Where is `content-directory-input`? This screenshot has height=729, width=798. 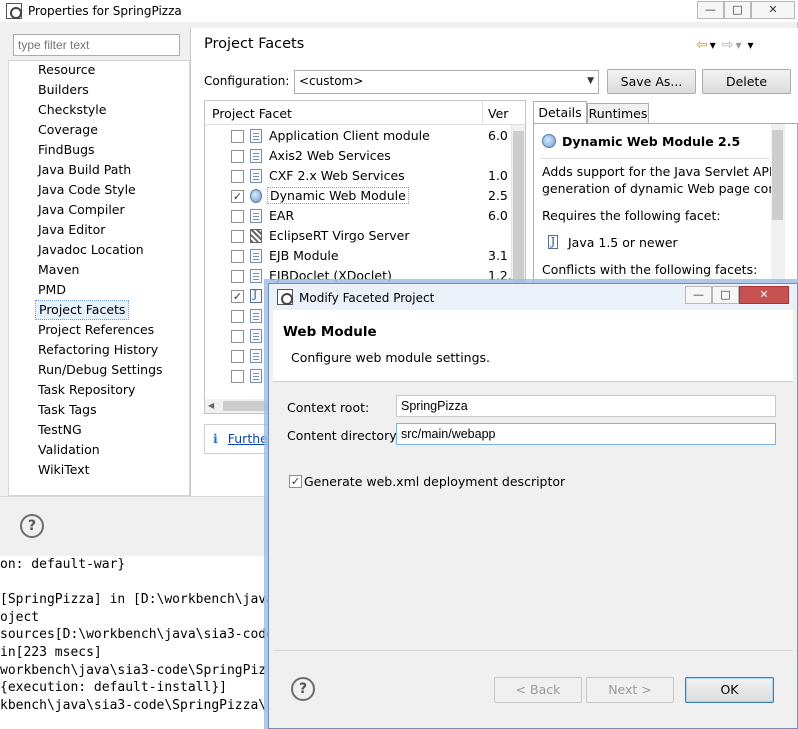 content-directory-input is located at coordinates (586, 434).